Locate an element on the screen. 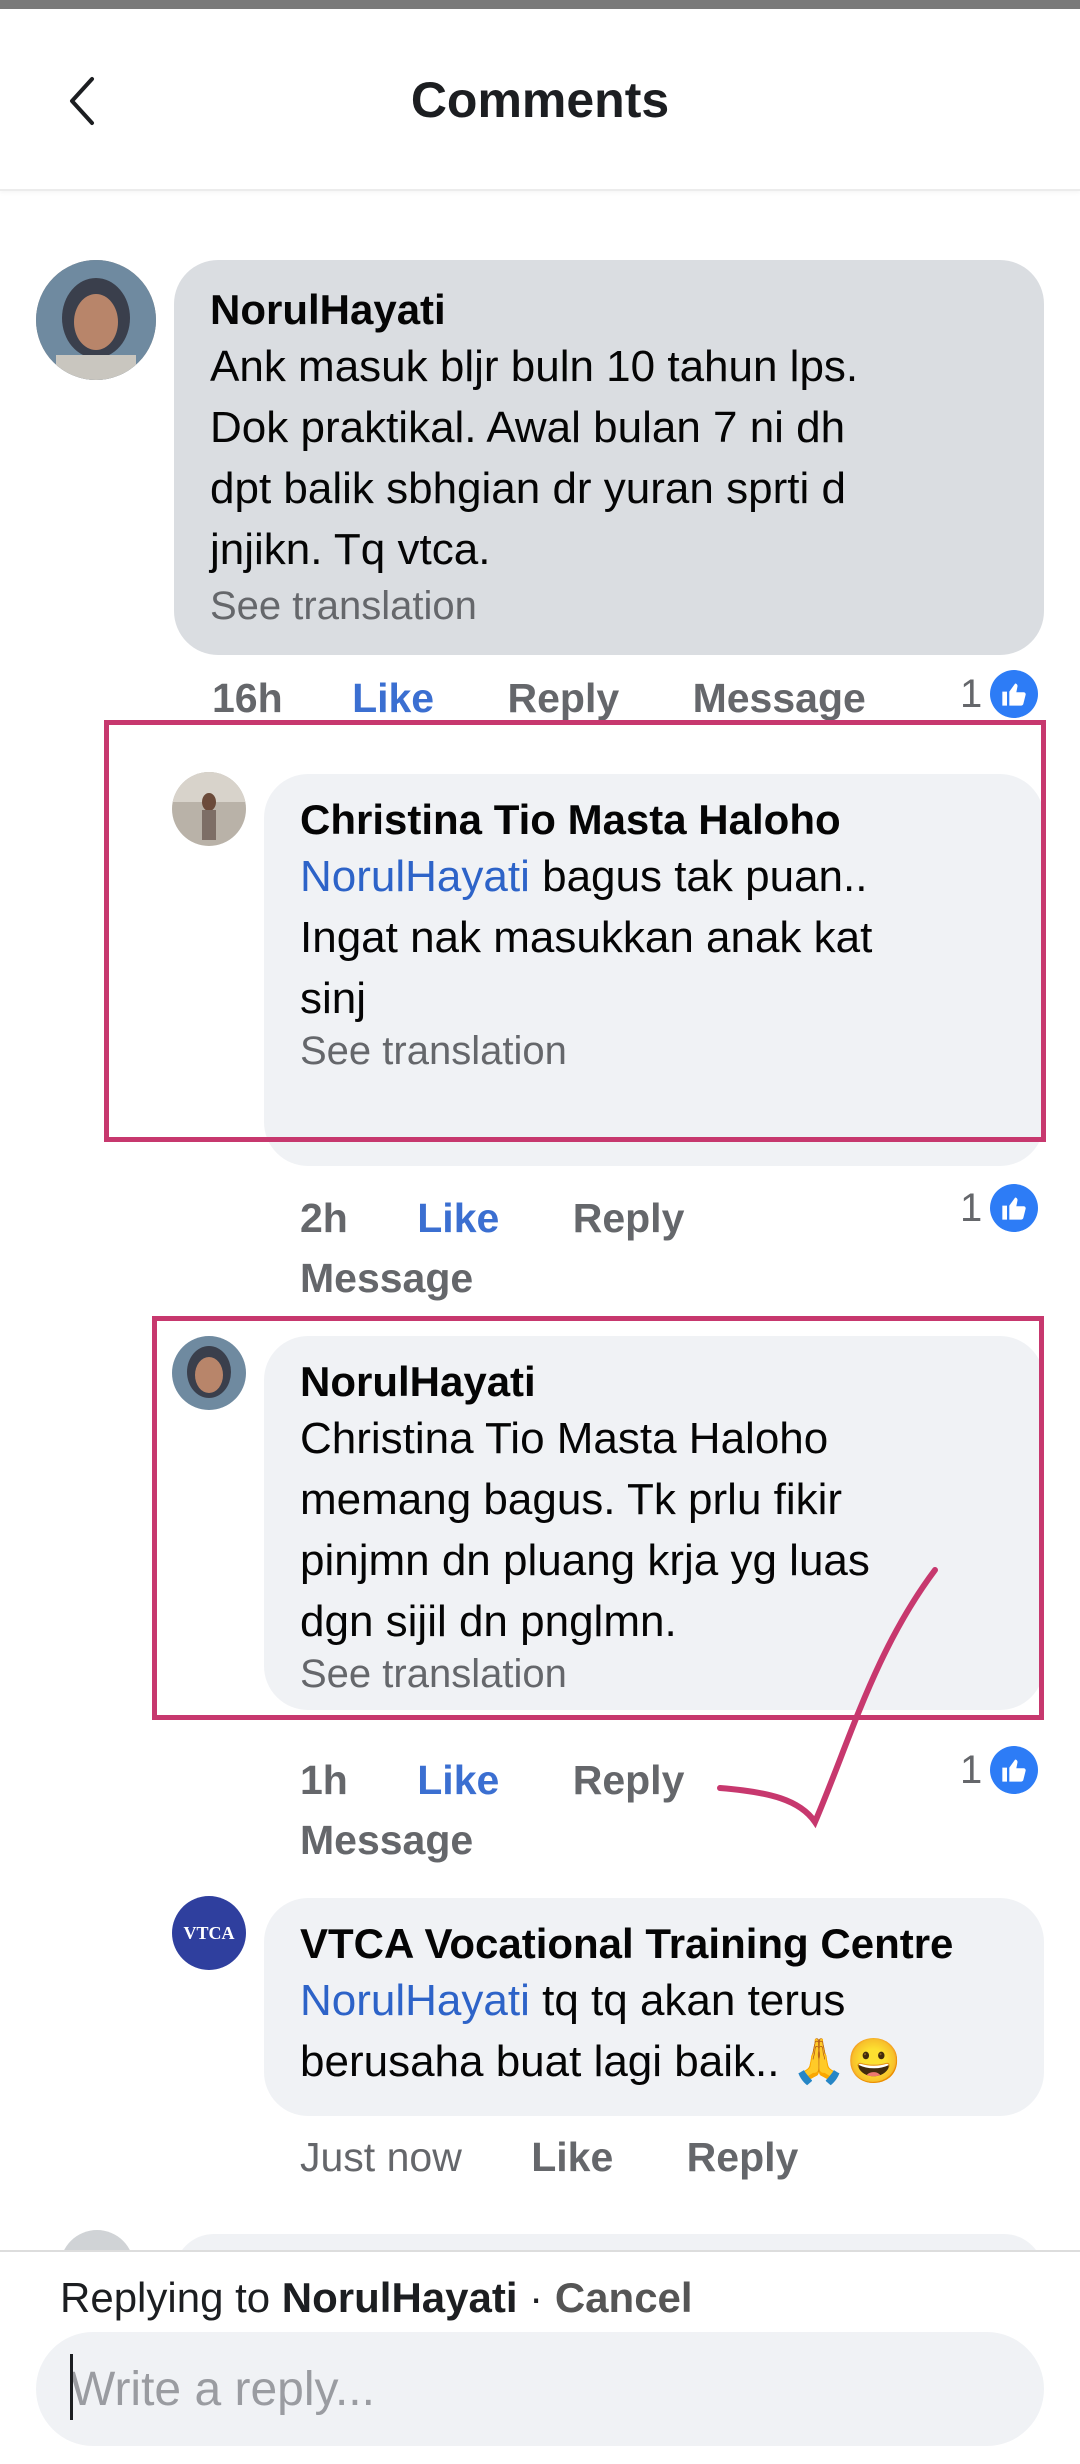  replying-prefix: Replying to is located at coordinates (171, 2297).